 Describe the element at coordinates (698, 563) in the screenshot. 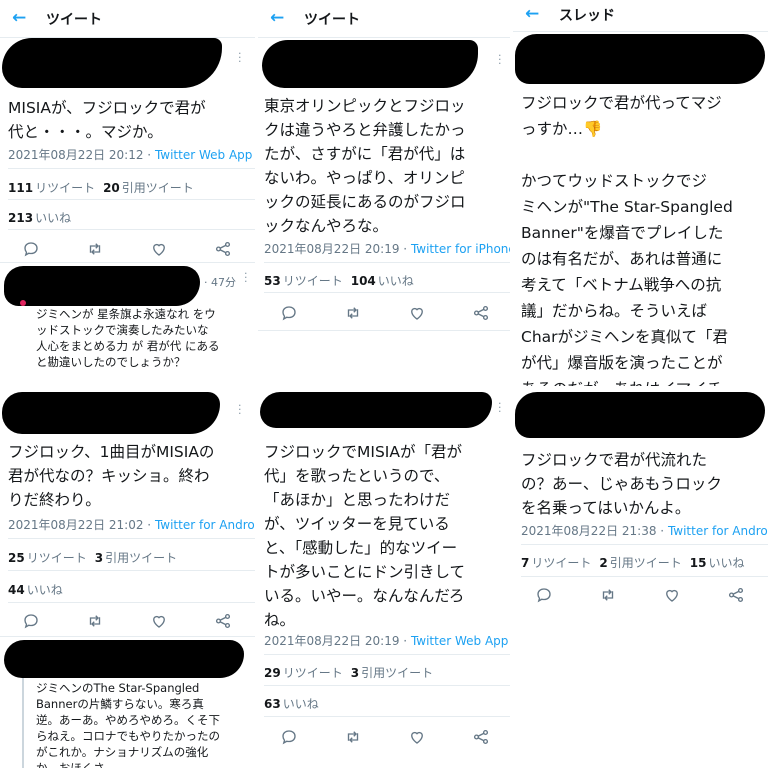

I see `like-count: 15` at that location.